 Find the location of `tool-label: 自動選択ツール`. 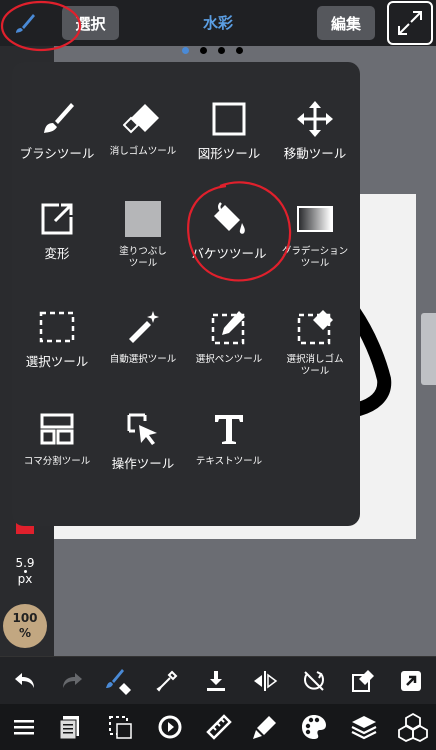

tool-label: 自動選択ツール is located at coordinates (143, 359).